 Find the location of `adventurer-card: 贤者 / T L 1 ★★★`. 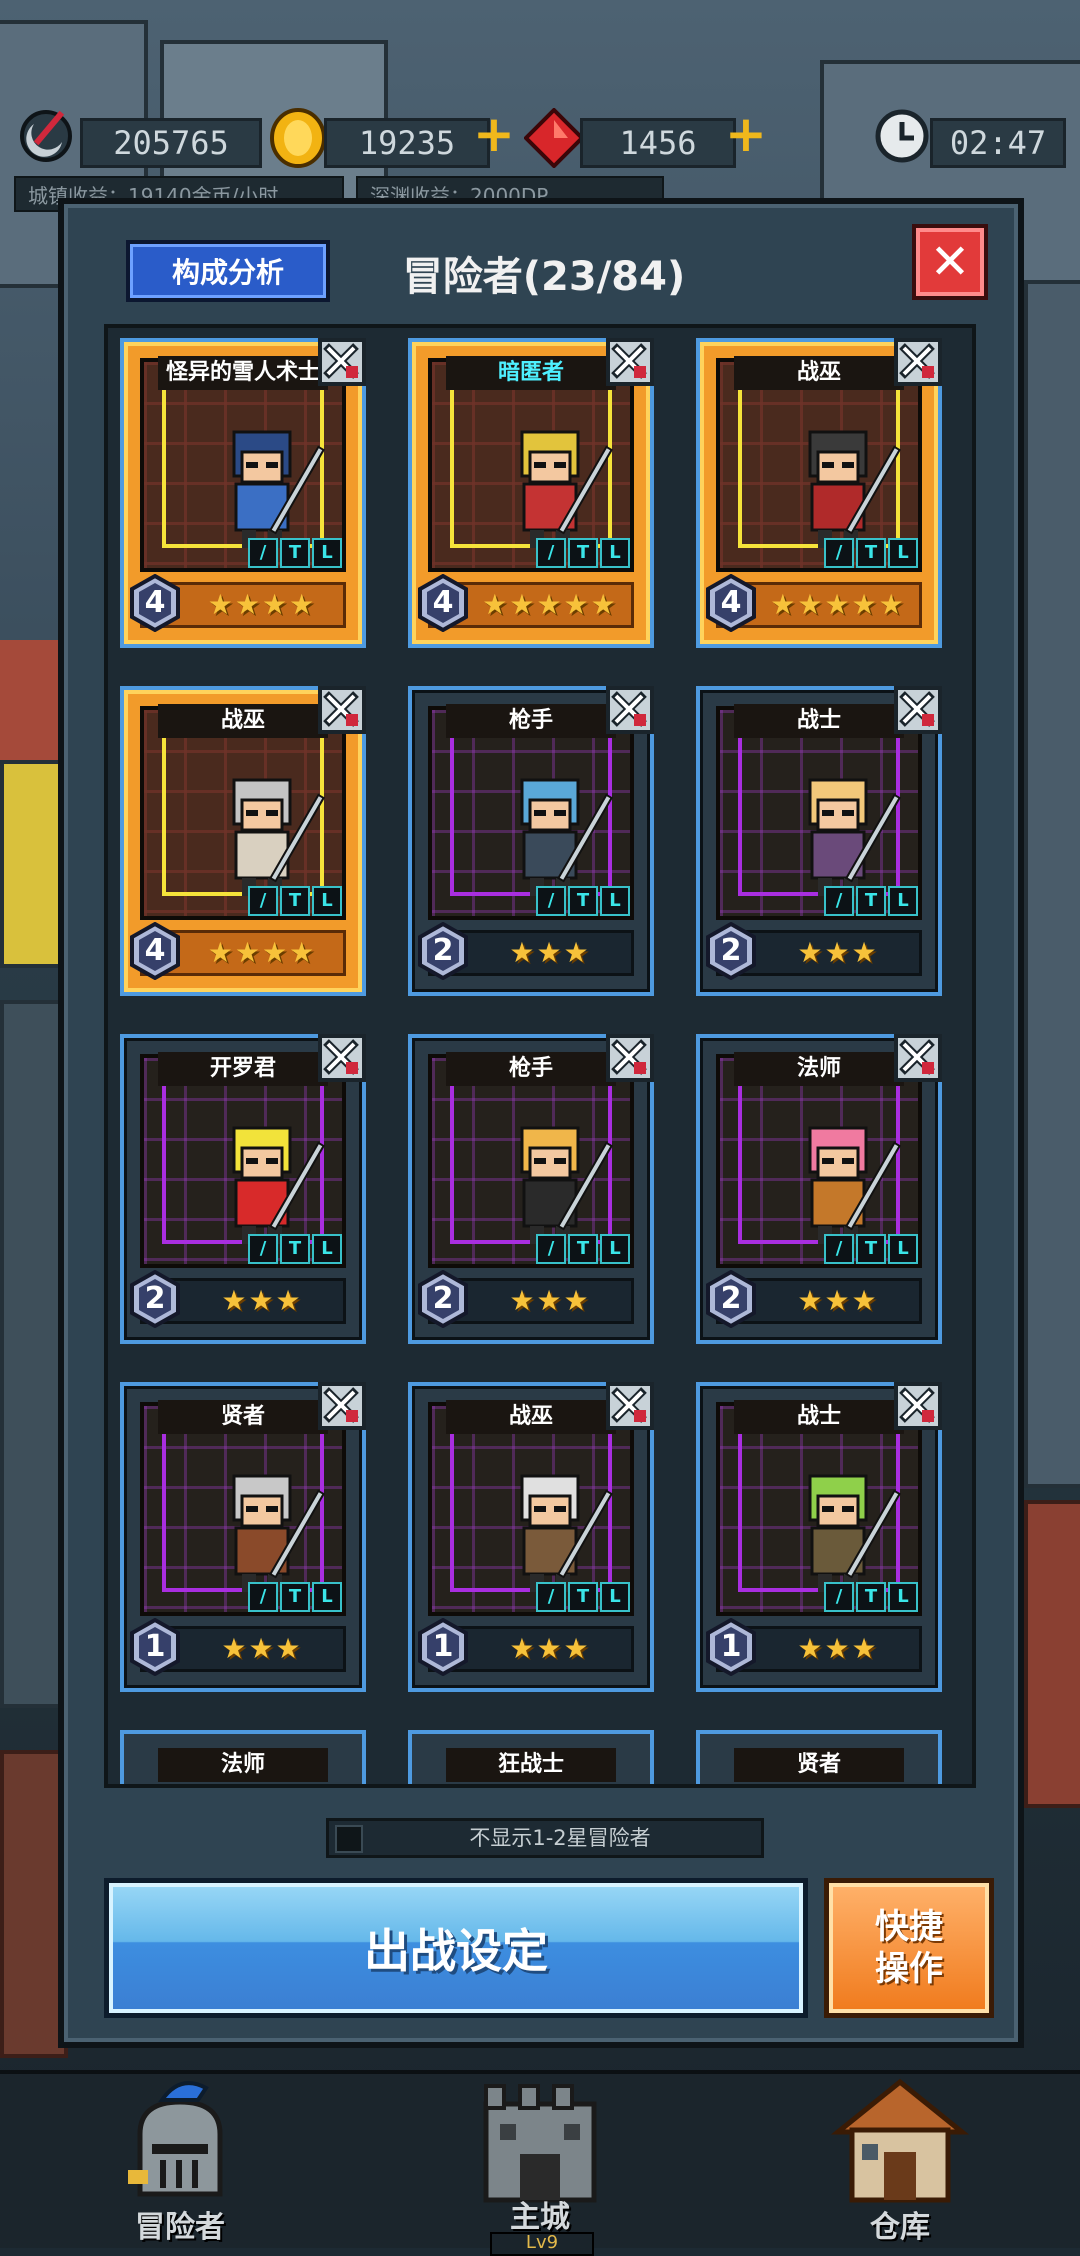

adventurer-card: 贤者 / T L 1 ★★★ is located at coordinates (243, 1537).